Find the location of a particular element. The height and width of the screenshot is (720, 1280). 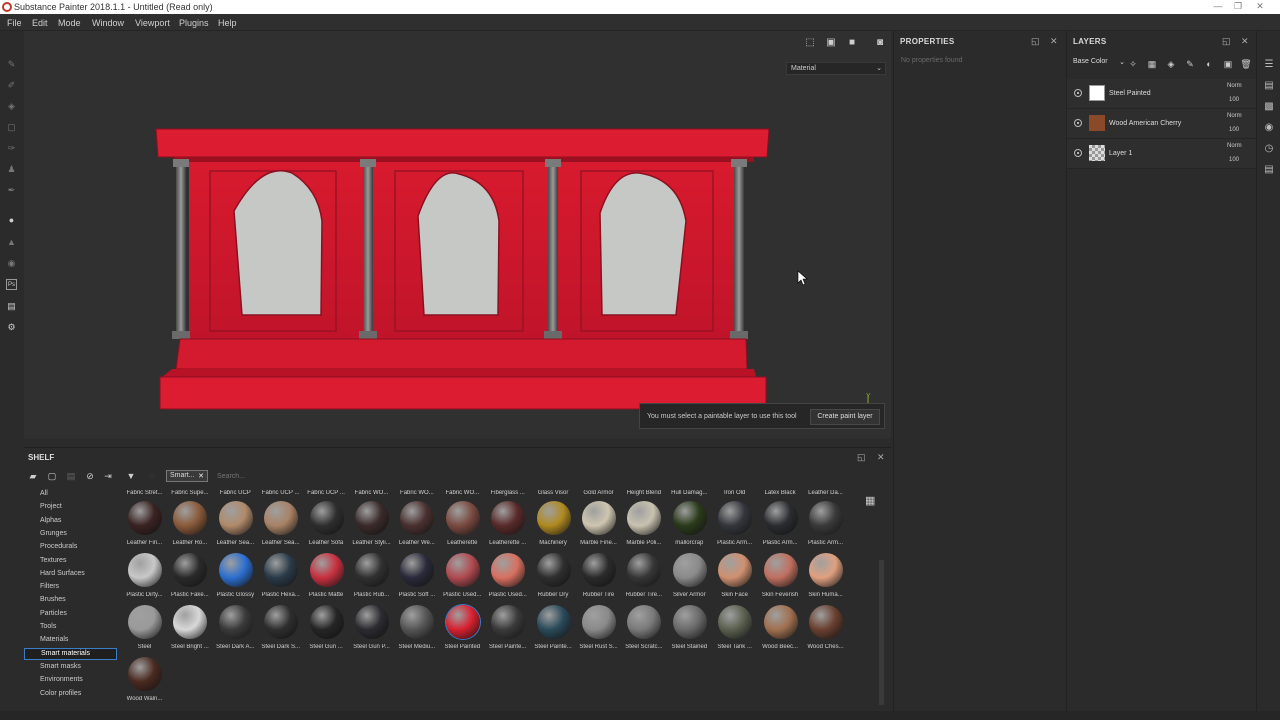

maximize-icon: ❐ is located at coordinates (1238, 6).